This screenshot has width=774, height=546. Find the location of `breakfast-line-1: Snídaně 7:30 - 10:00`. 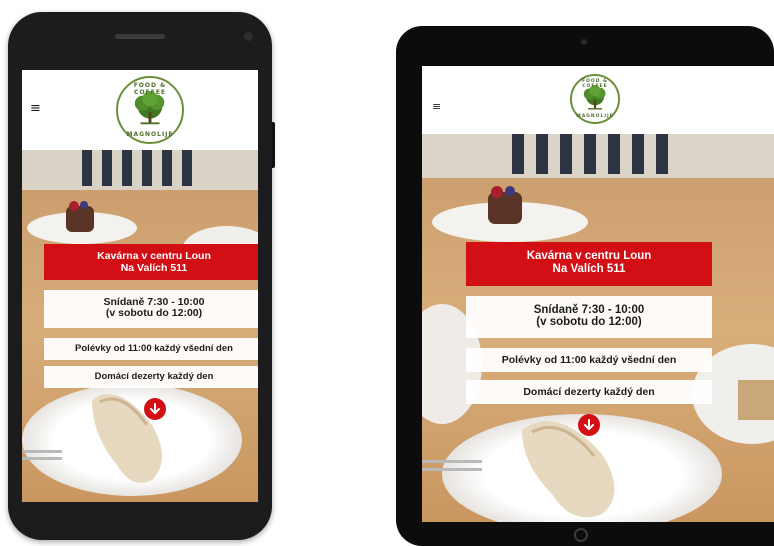

breakfast-line-1: Snídaně 7:30 - 10:00 is located at coordinates (589, 310).